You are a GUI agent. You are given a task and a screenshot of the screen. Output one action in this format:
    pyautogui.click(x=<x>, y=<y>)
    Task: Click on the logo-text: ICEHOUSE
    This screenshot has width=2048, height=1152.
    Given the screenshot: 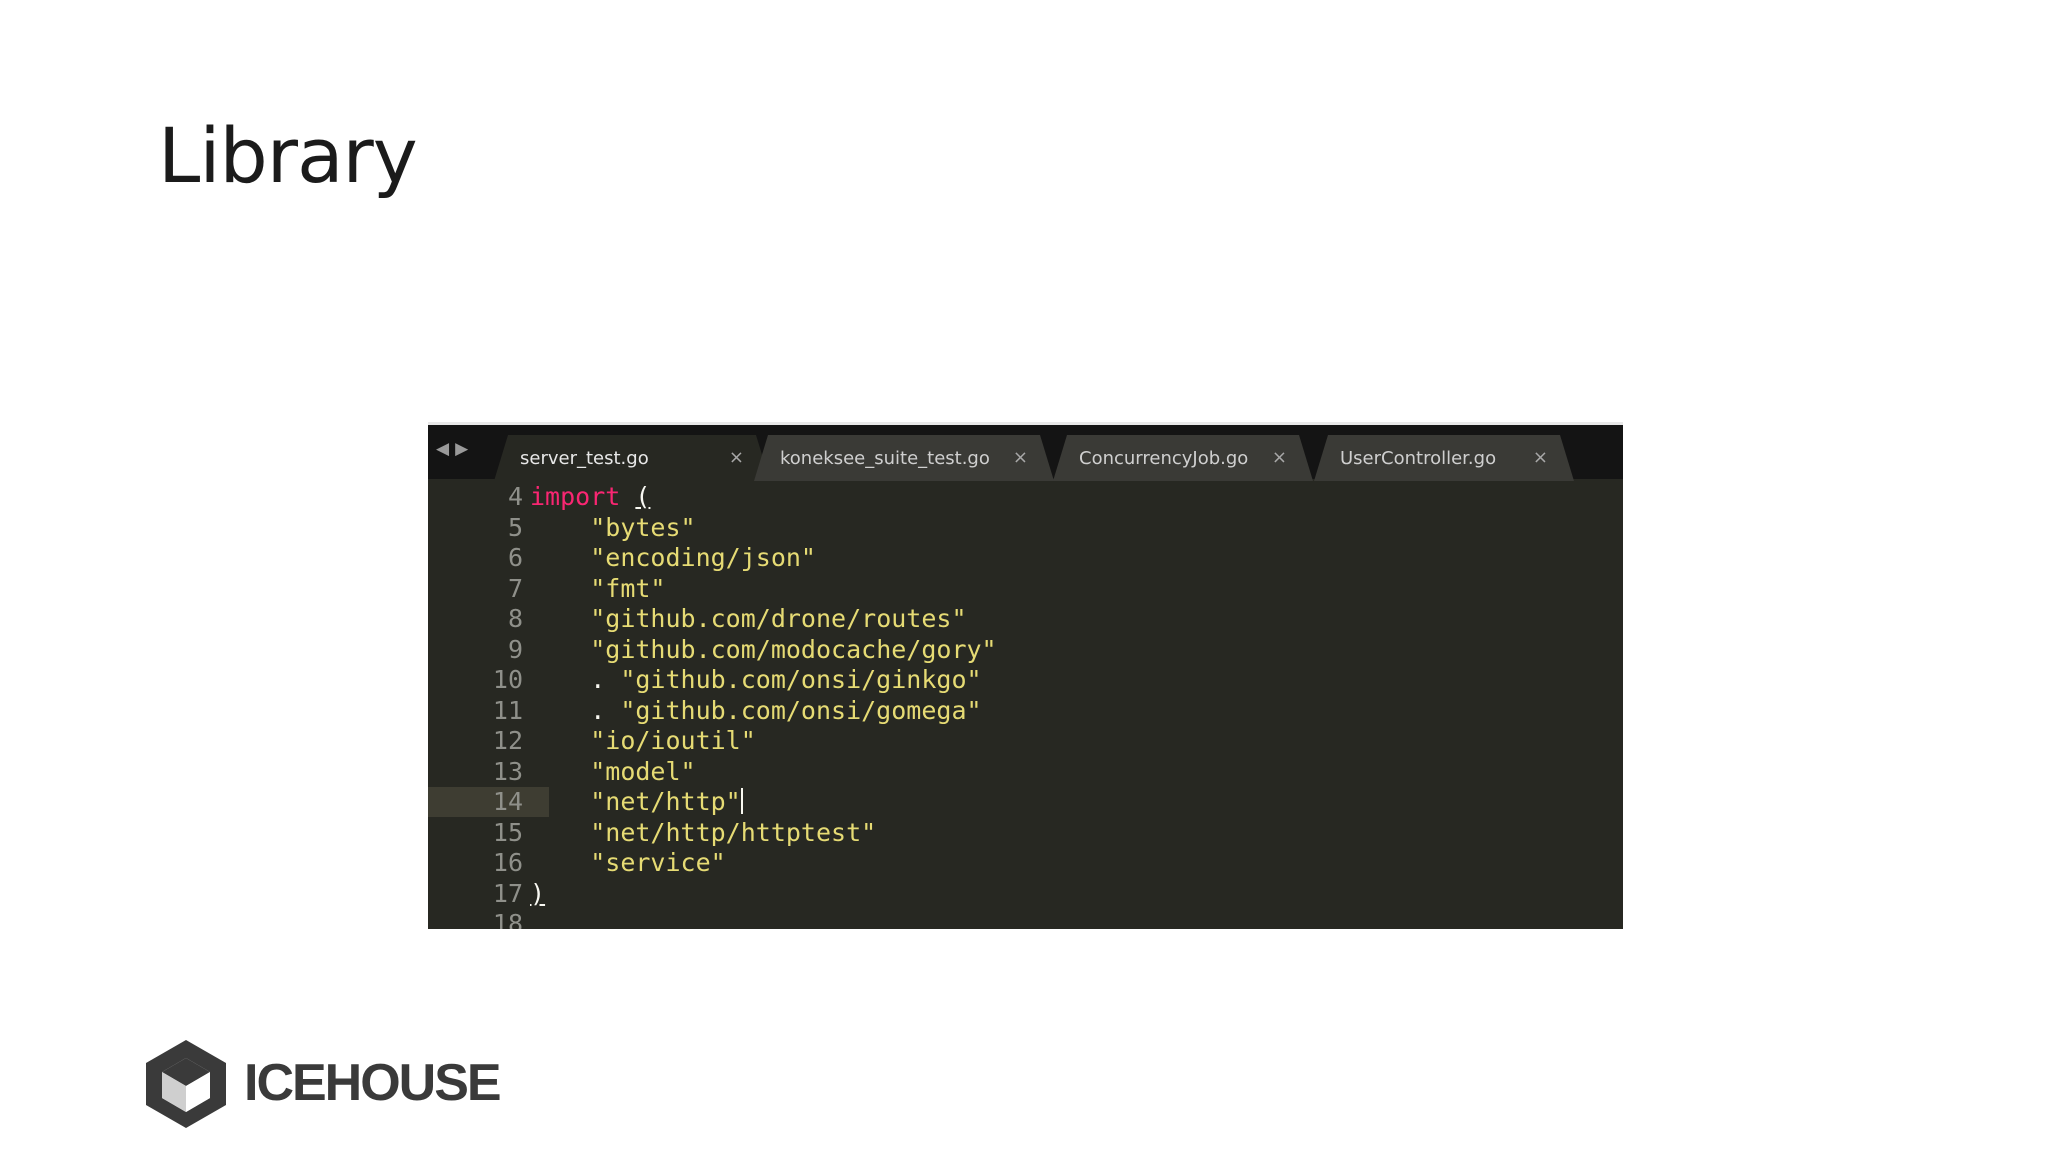 What is the action you would take?
    pyautogui.click(x=373, y=1083)
    